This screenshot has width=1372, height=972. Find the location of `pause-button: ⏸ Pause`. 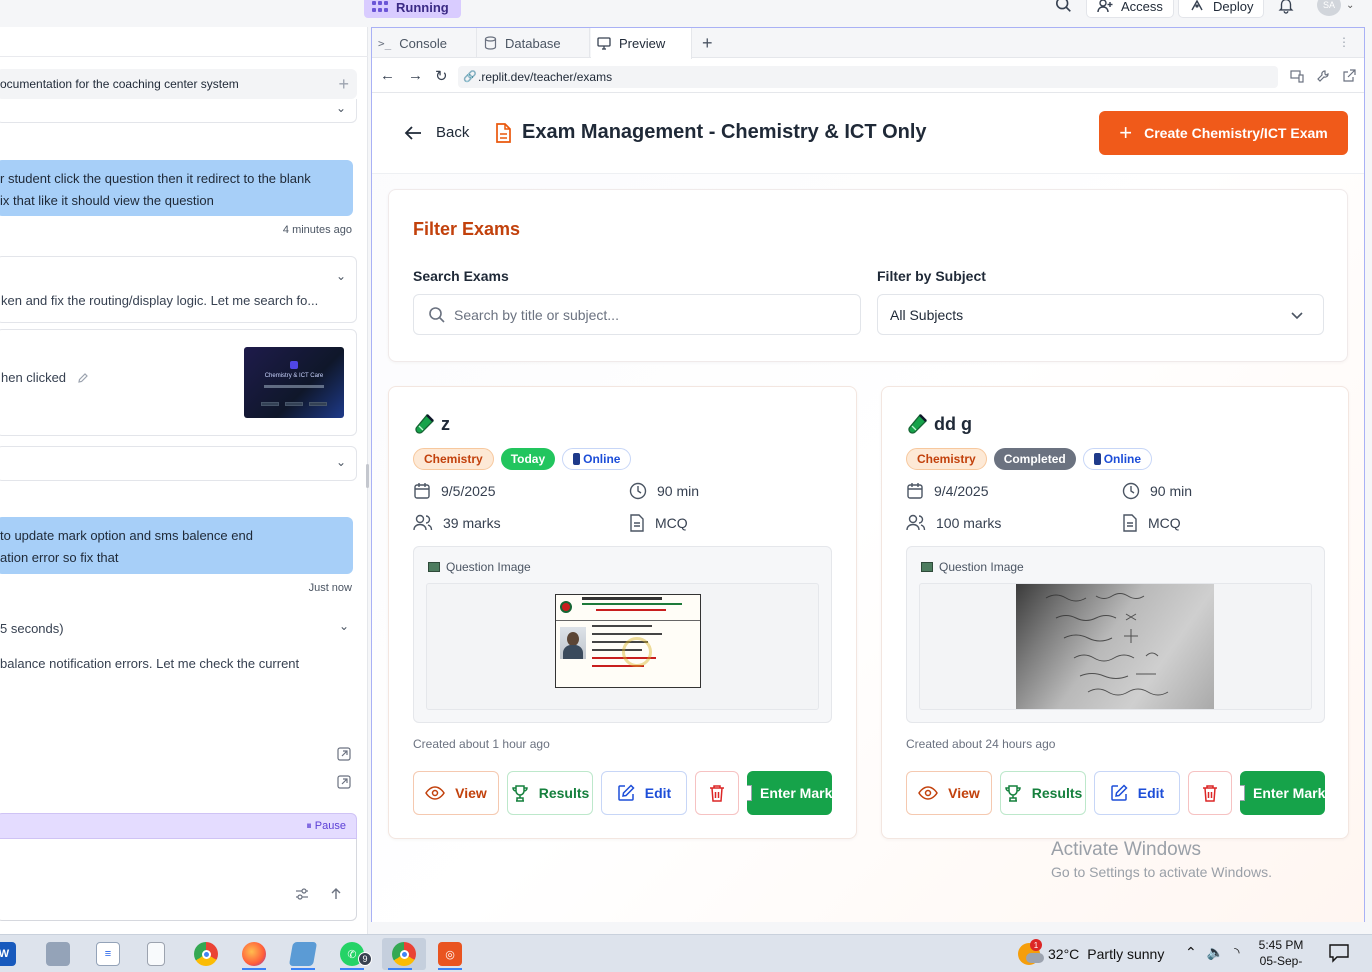

pause-button: ⏸ Pause is located at coordinates (326, 826).